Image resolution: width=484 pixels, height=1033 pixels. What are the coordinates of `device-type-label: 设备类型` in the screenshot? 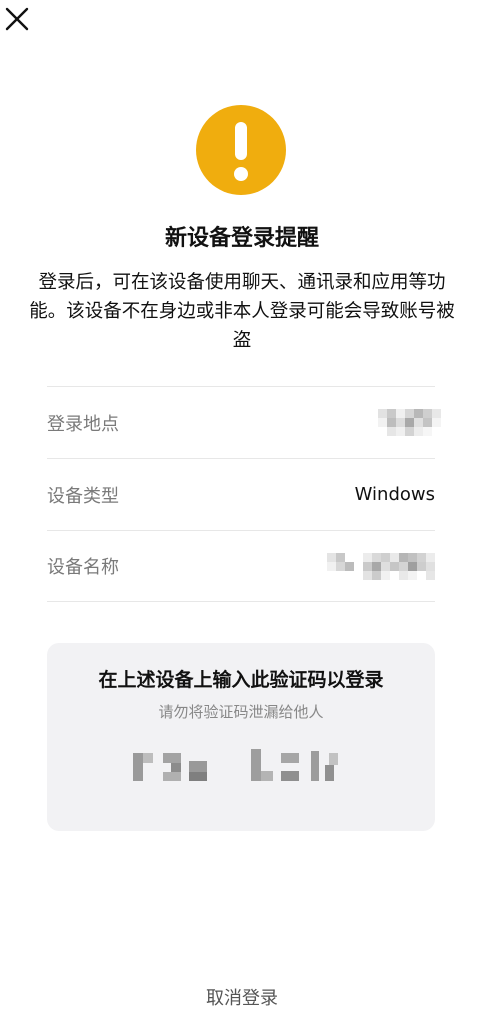 It's located at (83, 496).